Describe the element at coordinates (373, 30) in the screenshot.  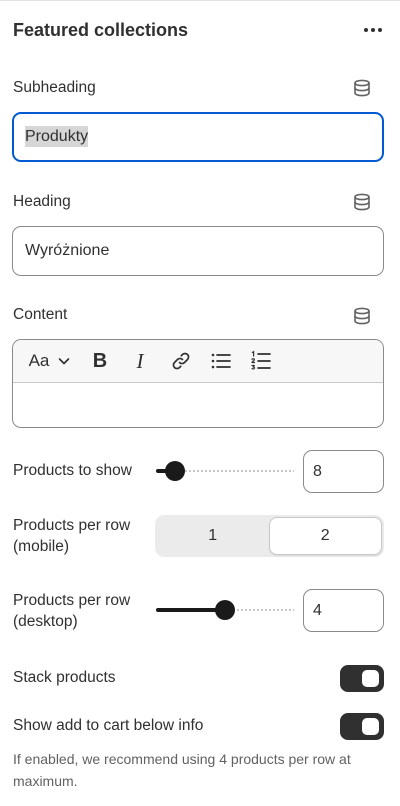
I see `more-options-button` at that location.